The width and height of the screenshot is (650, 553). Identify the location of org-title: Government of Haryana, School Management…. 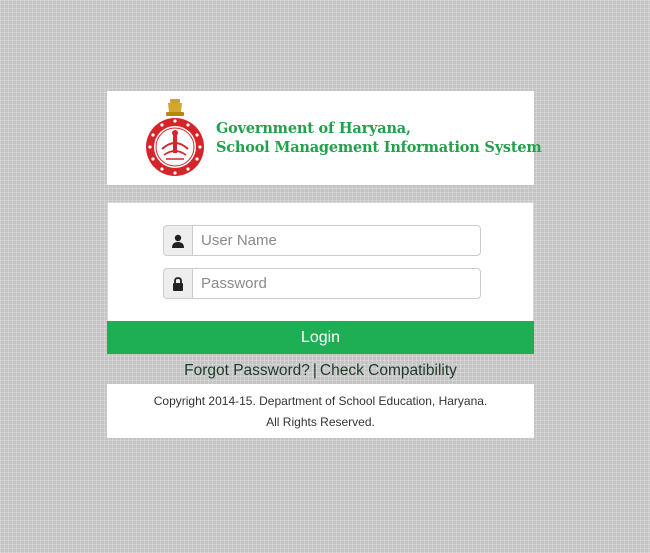
(379, 138).